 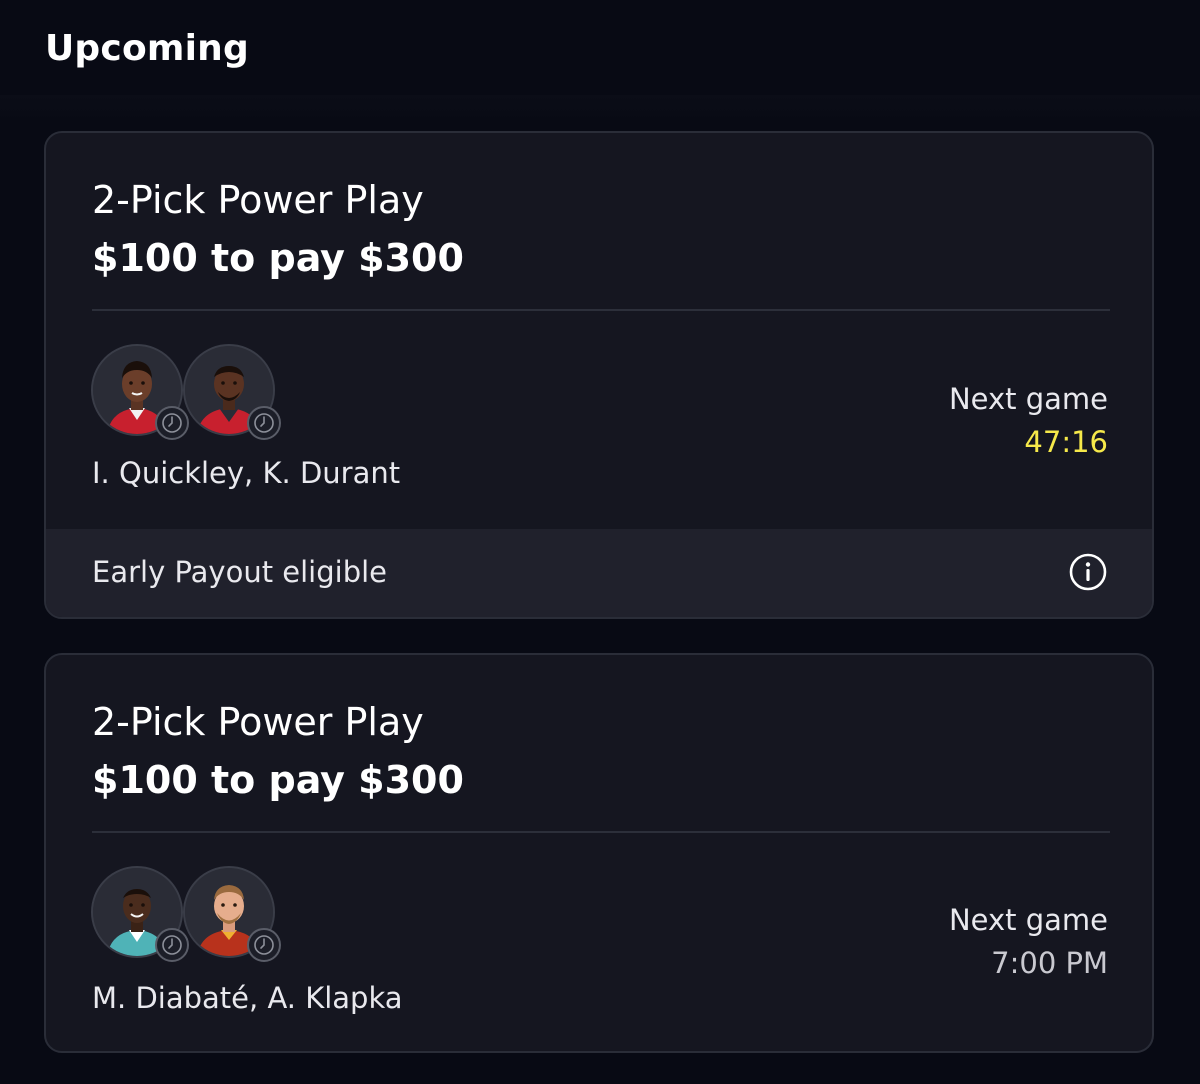 What do you see at coordinates (247, 998) in the screenshot?
I see `player-names: M. Diabaté, A. Klapka` at bounding box center [247, 998].